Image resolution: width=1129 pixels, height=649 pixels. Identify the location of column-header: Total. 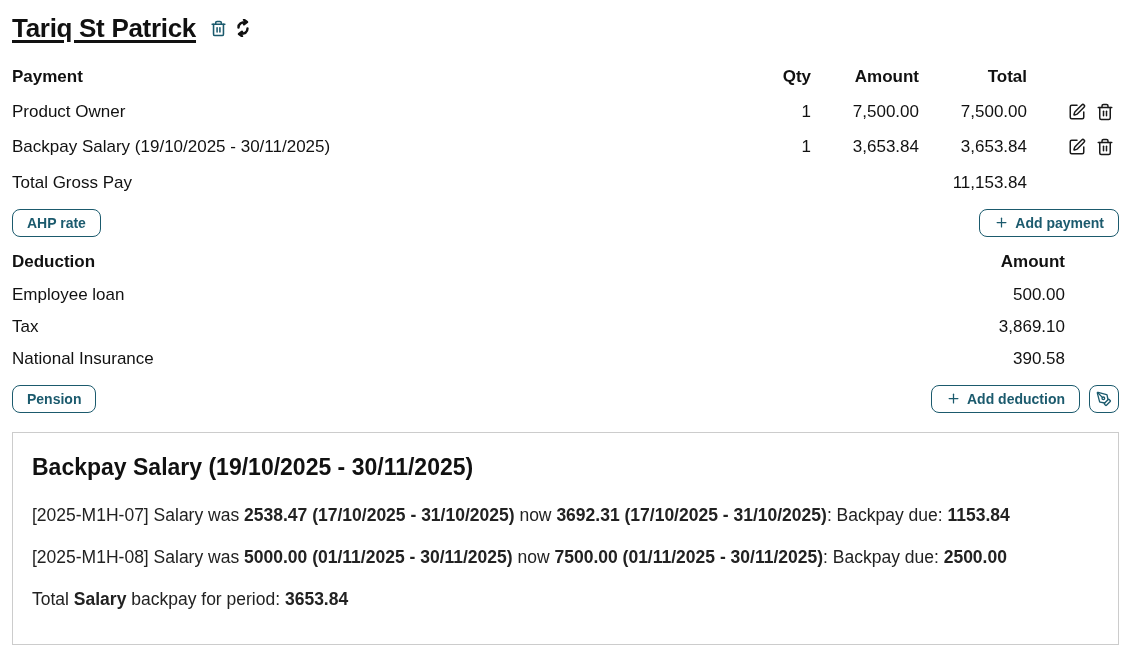
(1007, 76).